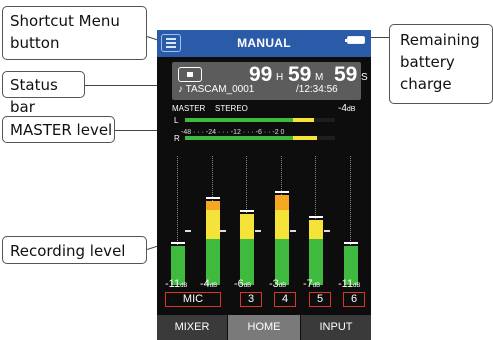  What do you see at coordinates (190, 74) in the screenshot?
I see `stop-icon` at bounding box center [190, 74].